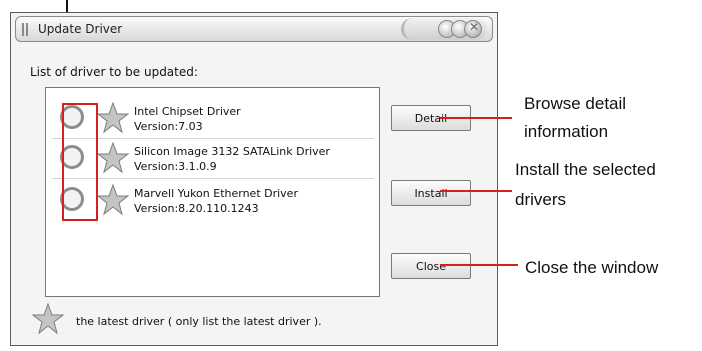 Image resolution: width=702 pixels, height=351 pixels. Describe the element at coordinates (196, 208) in the screenshot. I see `driver-version: Version:8.20.110.1243` at that location.